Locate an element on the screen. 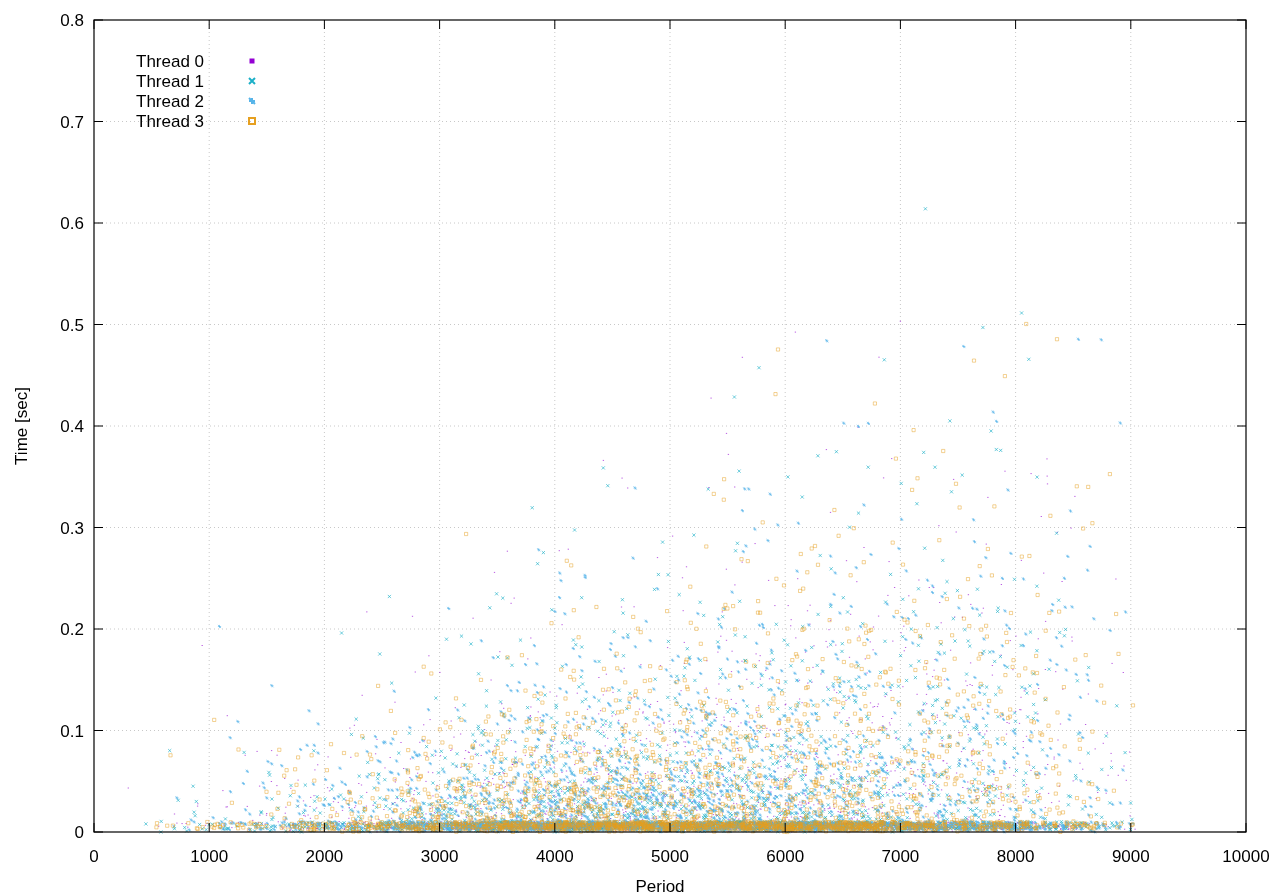 This screenshot has width=1280, height=896. tick-label: 0.6 is located at coordinates (72, 223).